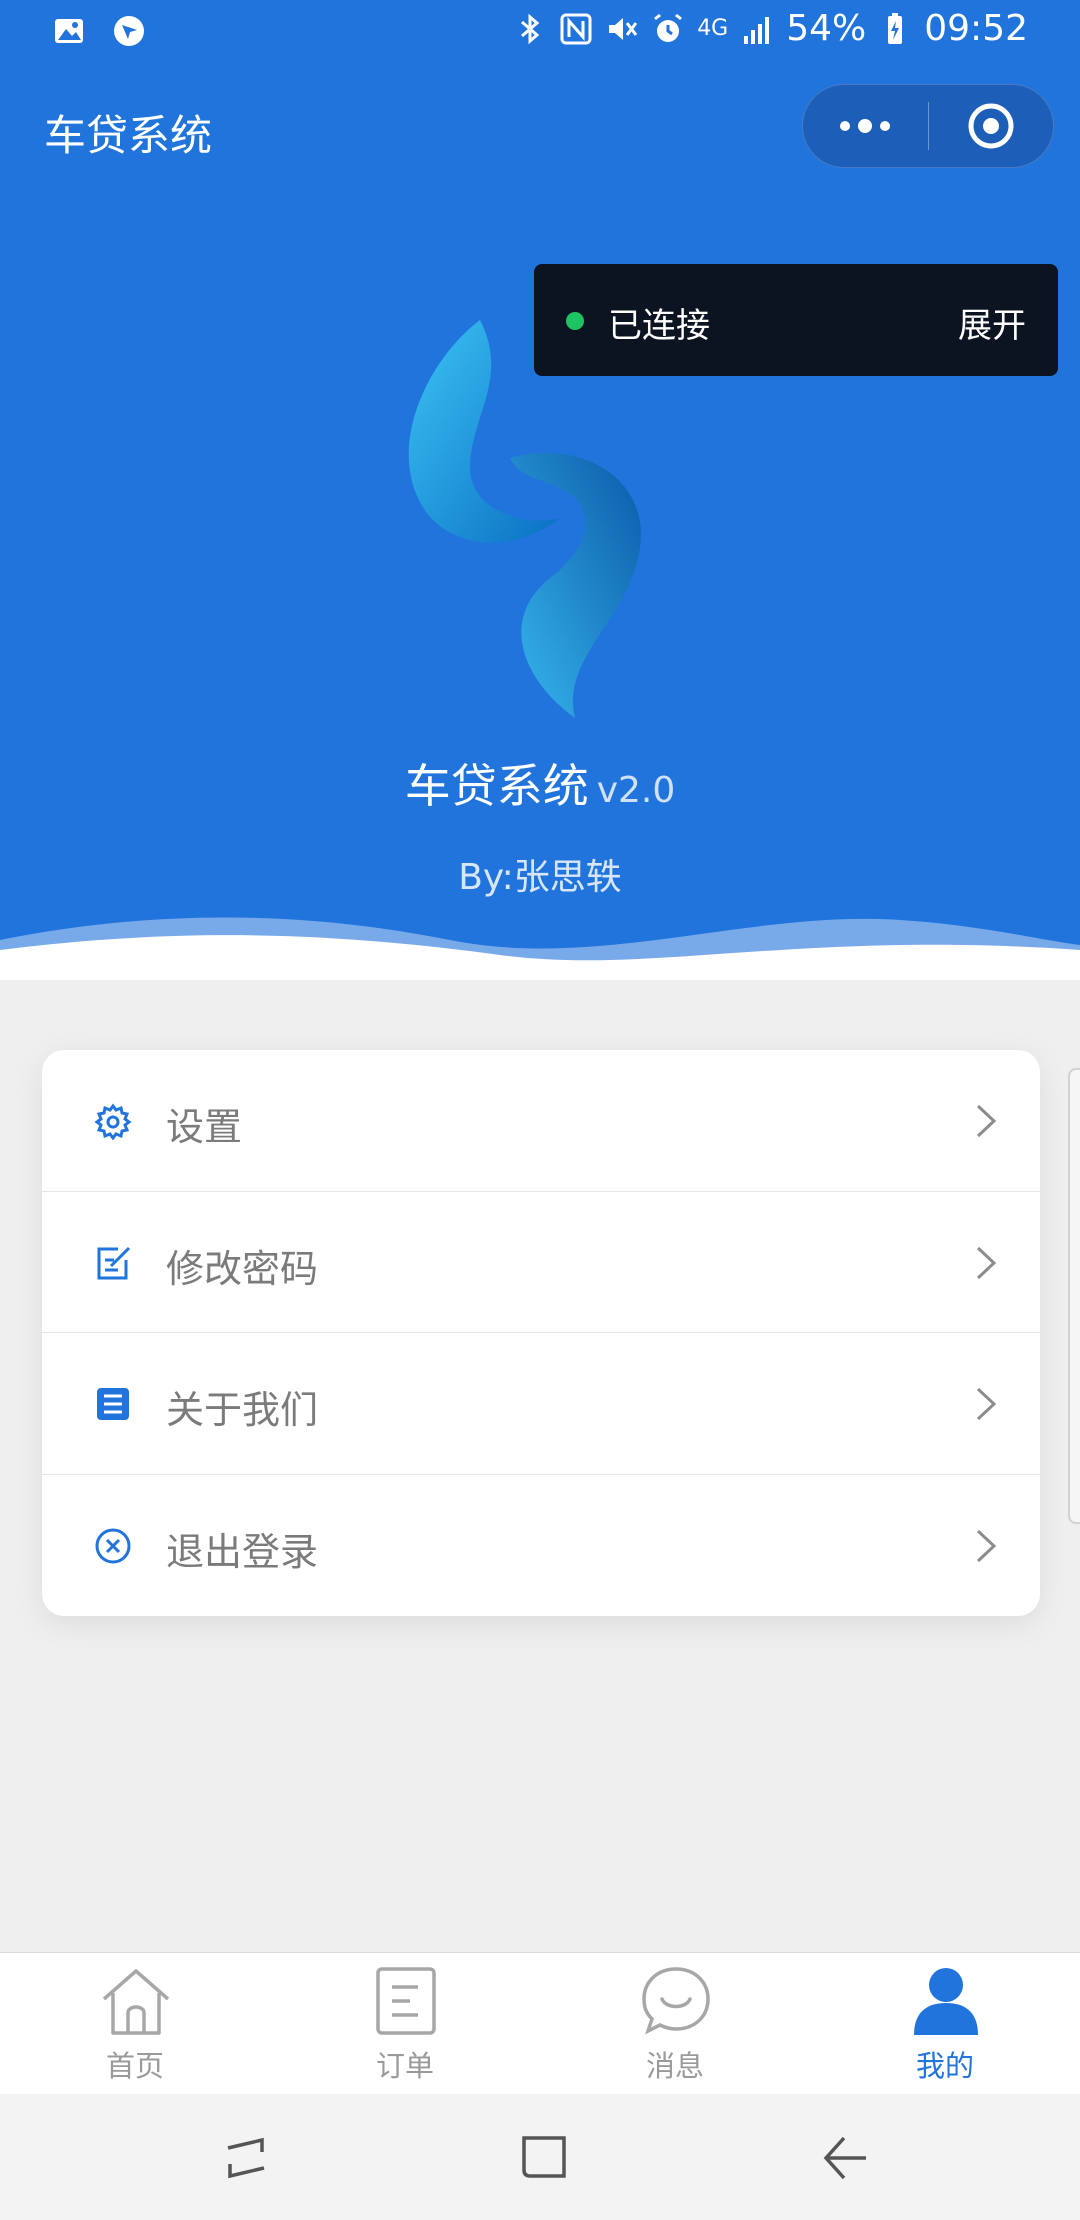  I want to click on wave-decoration, so click(540, 948).